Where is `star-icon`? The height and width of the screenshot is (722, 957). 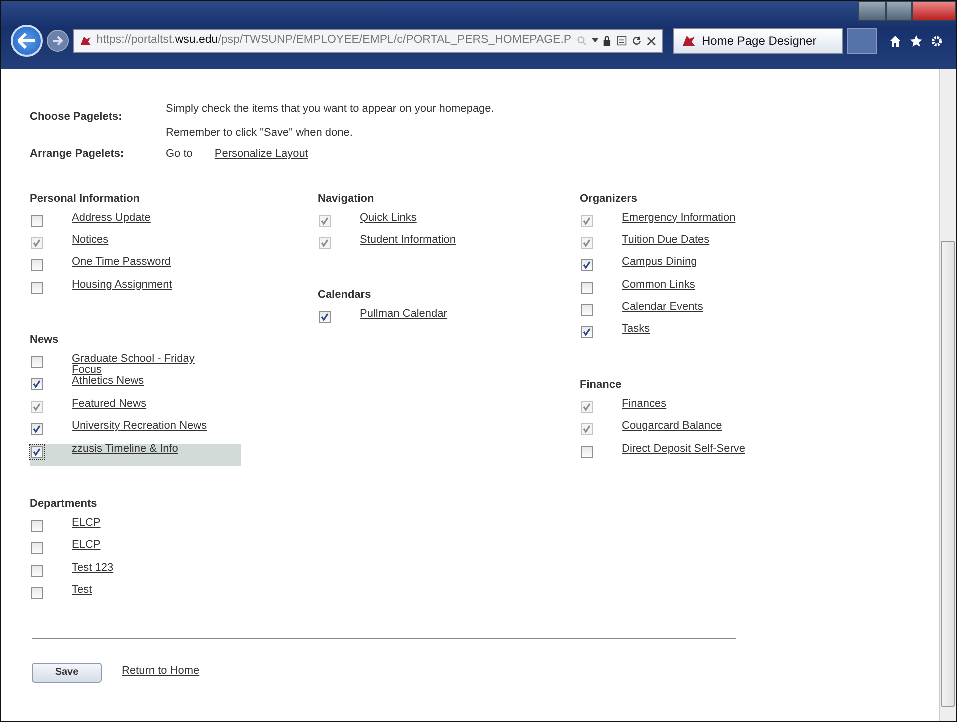 star-icon is located at coordinates (916, 41).